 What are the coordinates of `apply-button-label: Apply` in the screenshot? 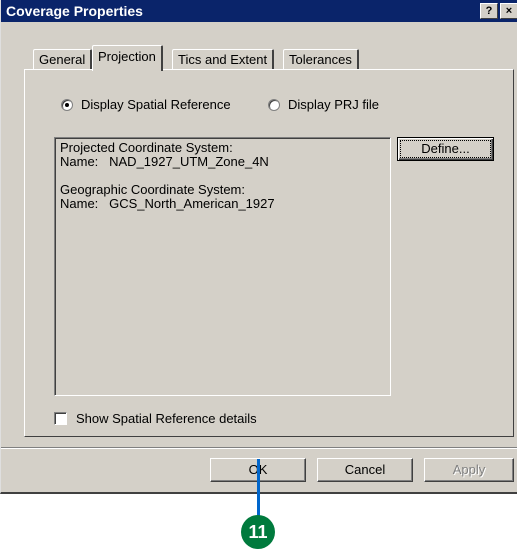 It's located at (469, 469).